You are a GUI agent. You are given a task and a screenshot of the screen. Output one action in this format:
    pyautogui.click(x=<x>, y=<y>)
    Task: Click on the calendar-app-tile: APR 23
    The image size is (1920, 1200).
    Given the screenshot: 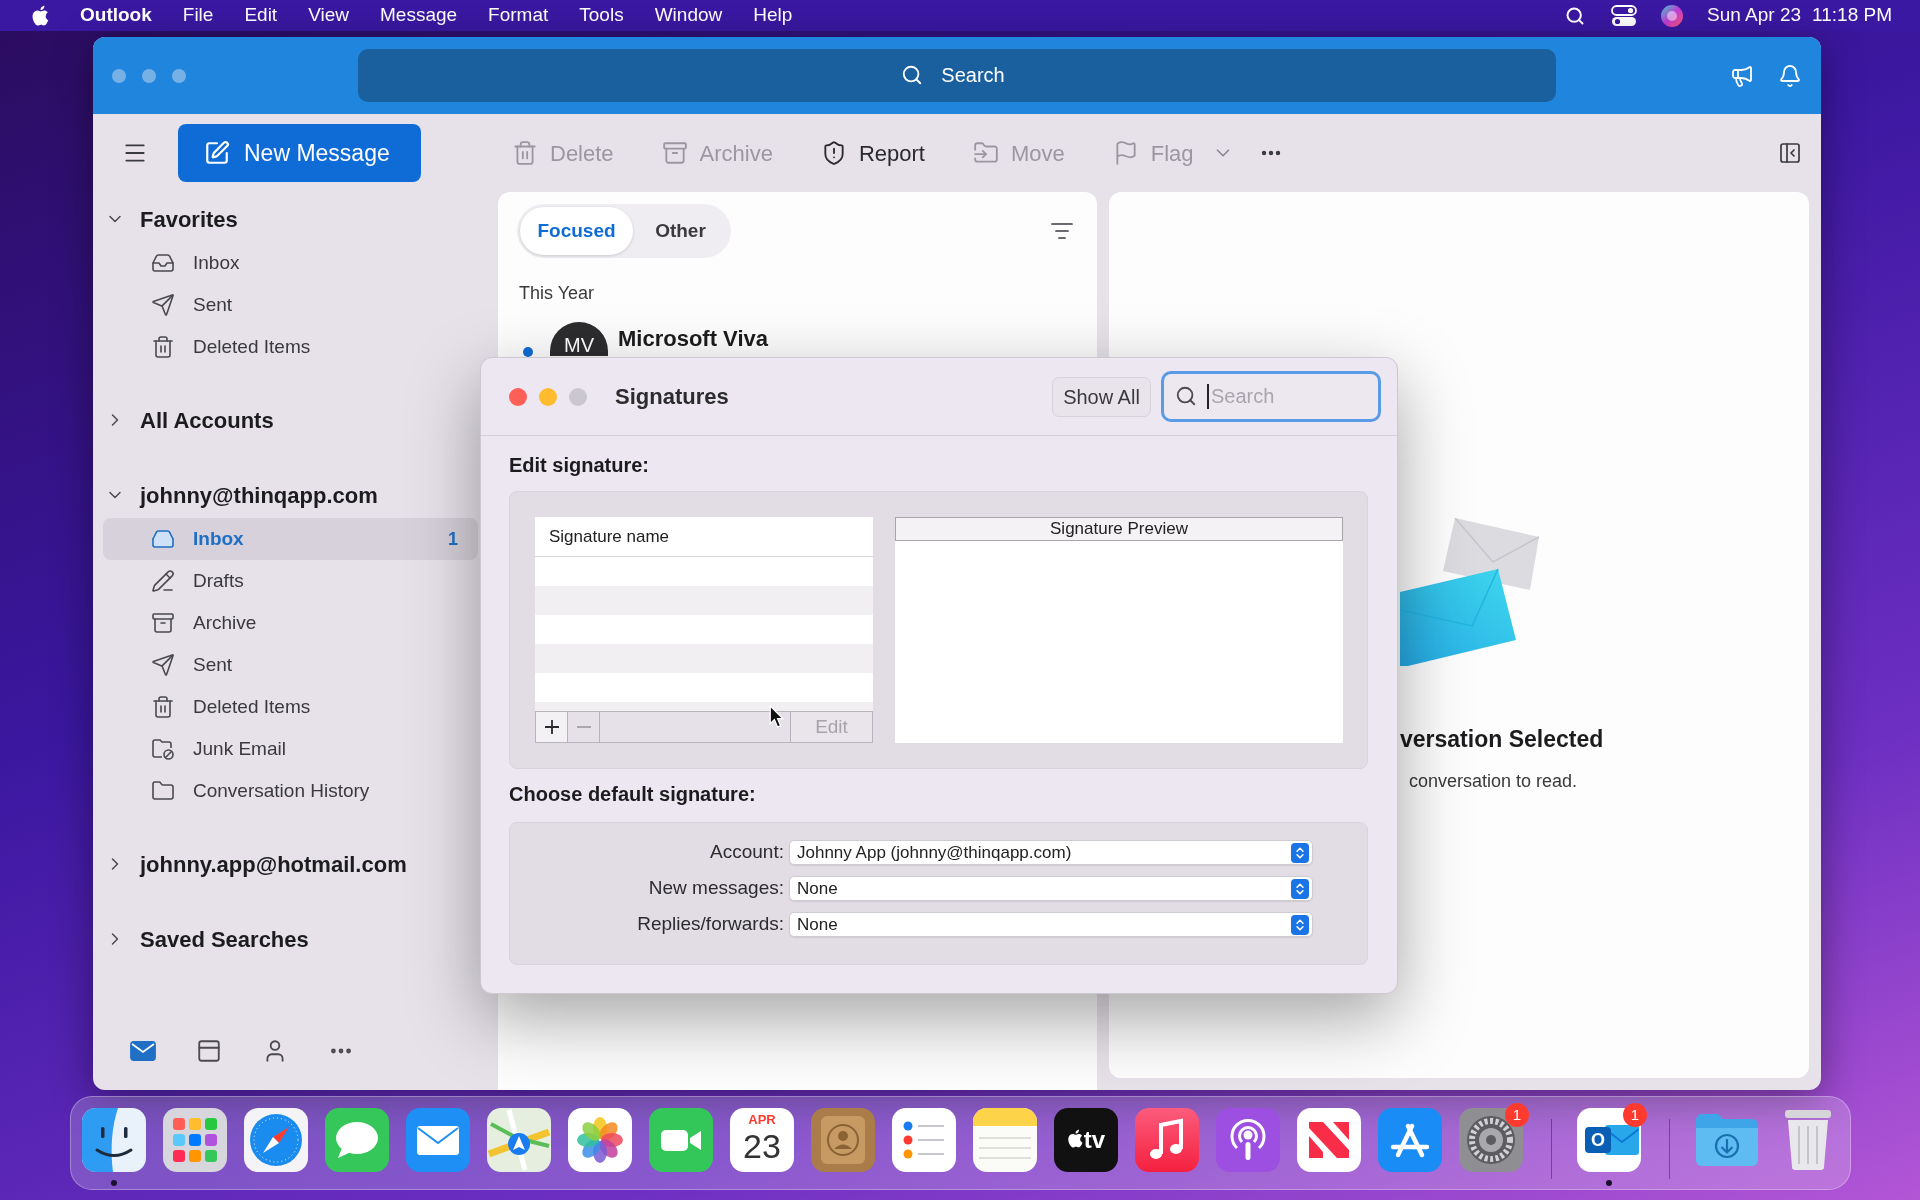 What is the action you would take?
    pyautogui.click(x=762, y=1140)
    